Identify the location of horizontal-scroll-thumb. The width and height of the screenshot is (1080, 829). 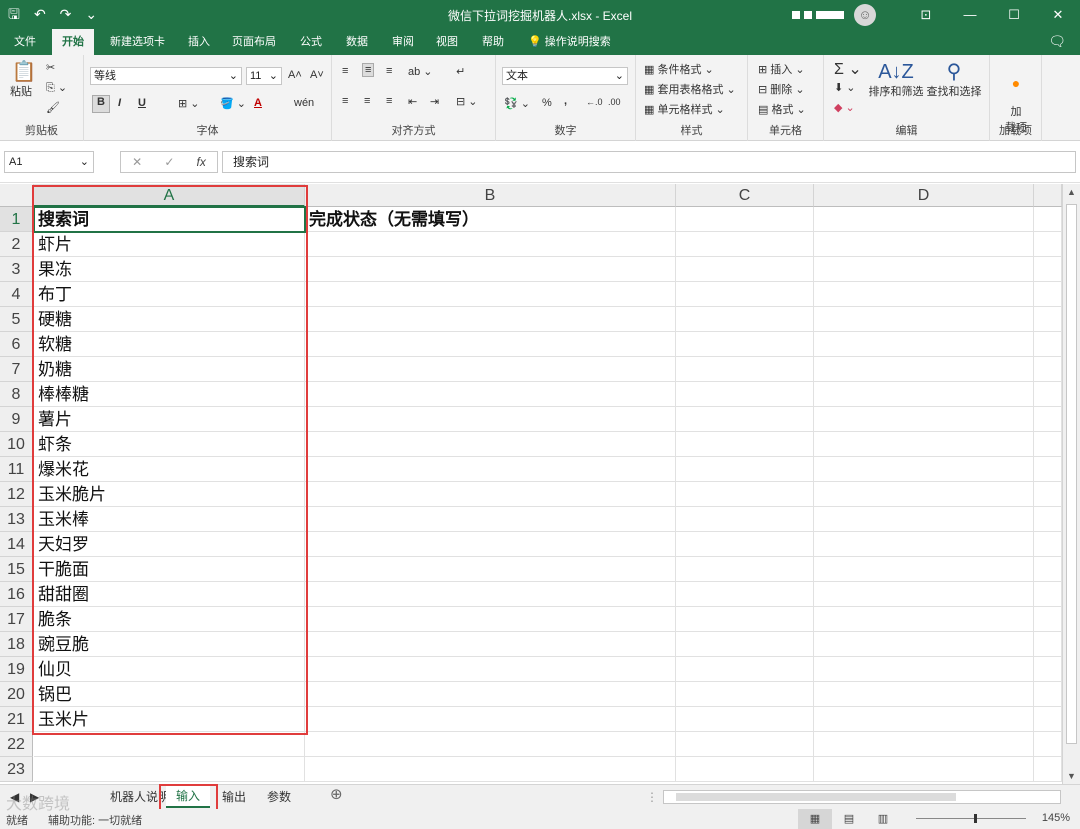
(816, 797).